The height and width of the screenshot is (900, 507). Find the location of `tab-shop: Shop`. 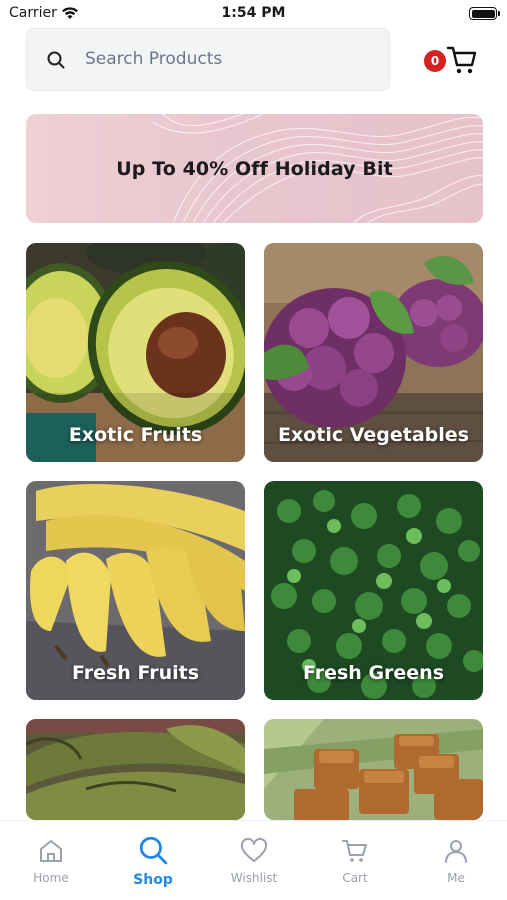

tab-shop: Shop is located at coordinates (153, 860).